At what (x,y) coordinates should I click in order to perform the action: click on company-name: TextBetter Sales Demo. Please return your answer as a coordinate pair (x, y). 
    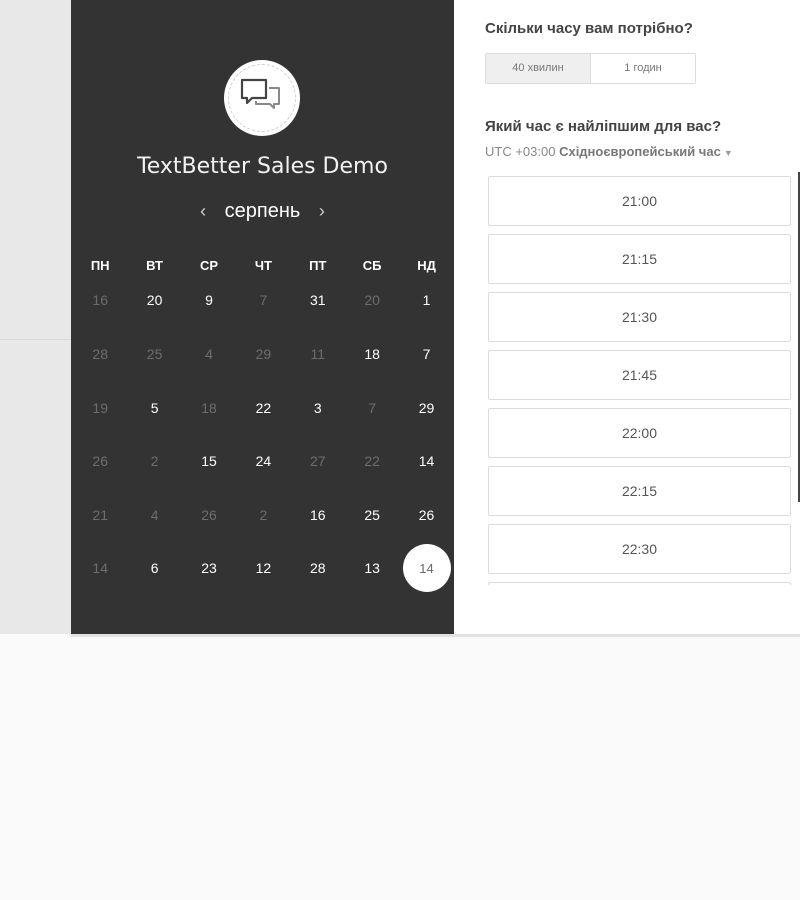
    Looking at the image, I should click on (262, 166).